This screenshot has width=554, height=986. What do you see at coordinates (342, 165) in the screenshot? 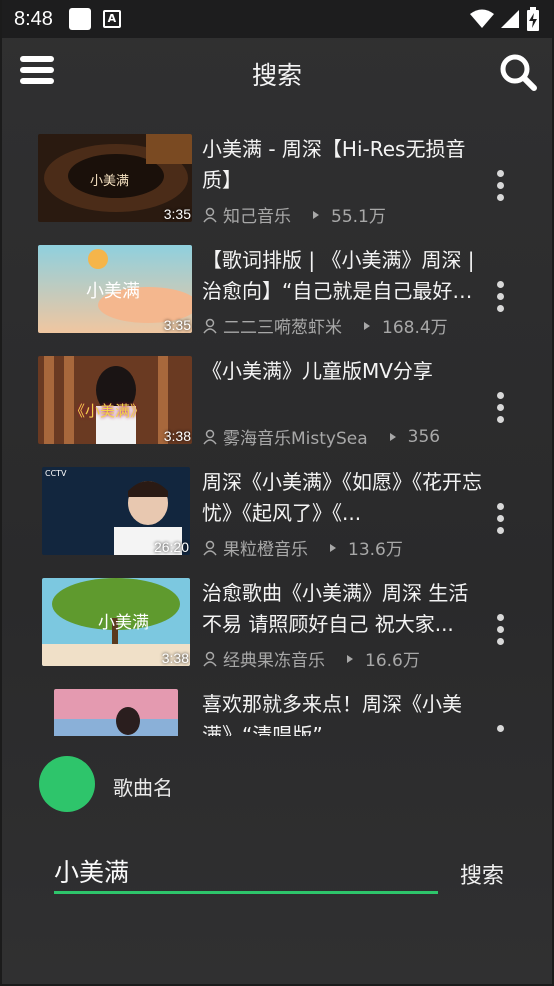
I see `video-title: 小美满 - 周深【Hi-Res无损音质】` at bounding box center [342, 165].